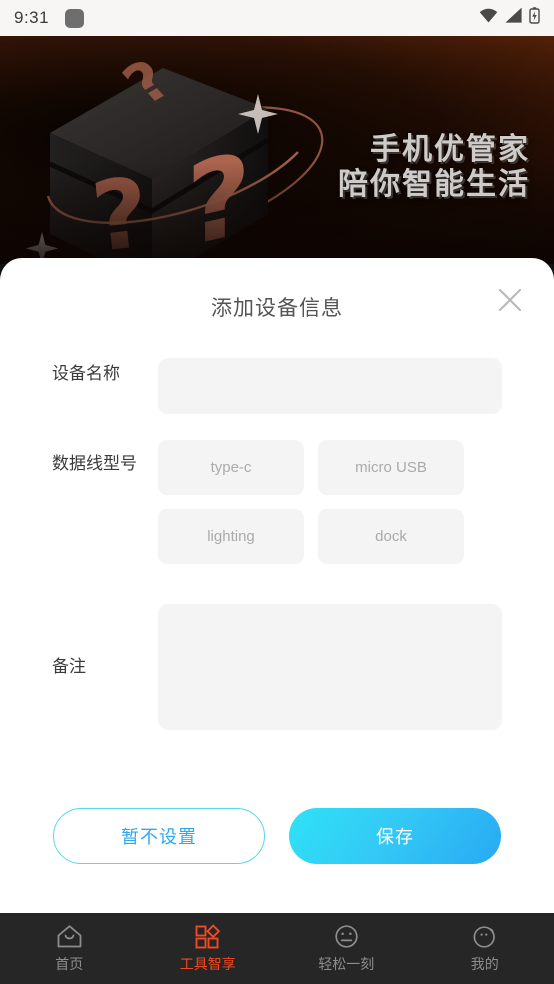 The width and height of the screenshot is (554, 984). I want to click on device-name-input, so click(330, 386).